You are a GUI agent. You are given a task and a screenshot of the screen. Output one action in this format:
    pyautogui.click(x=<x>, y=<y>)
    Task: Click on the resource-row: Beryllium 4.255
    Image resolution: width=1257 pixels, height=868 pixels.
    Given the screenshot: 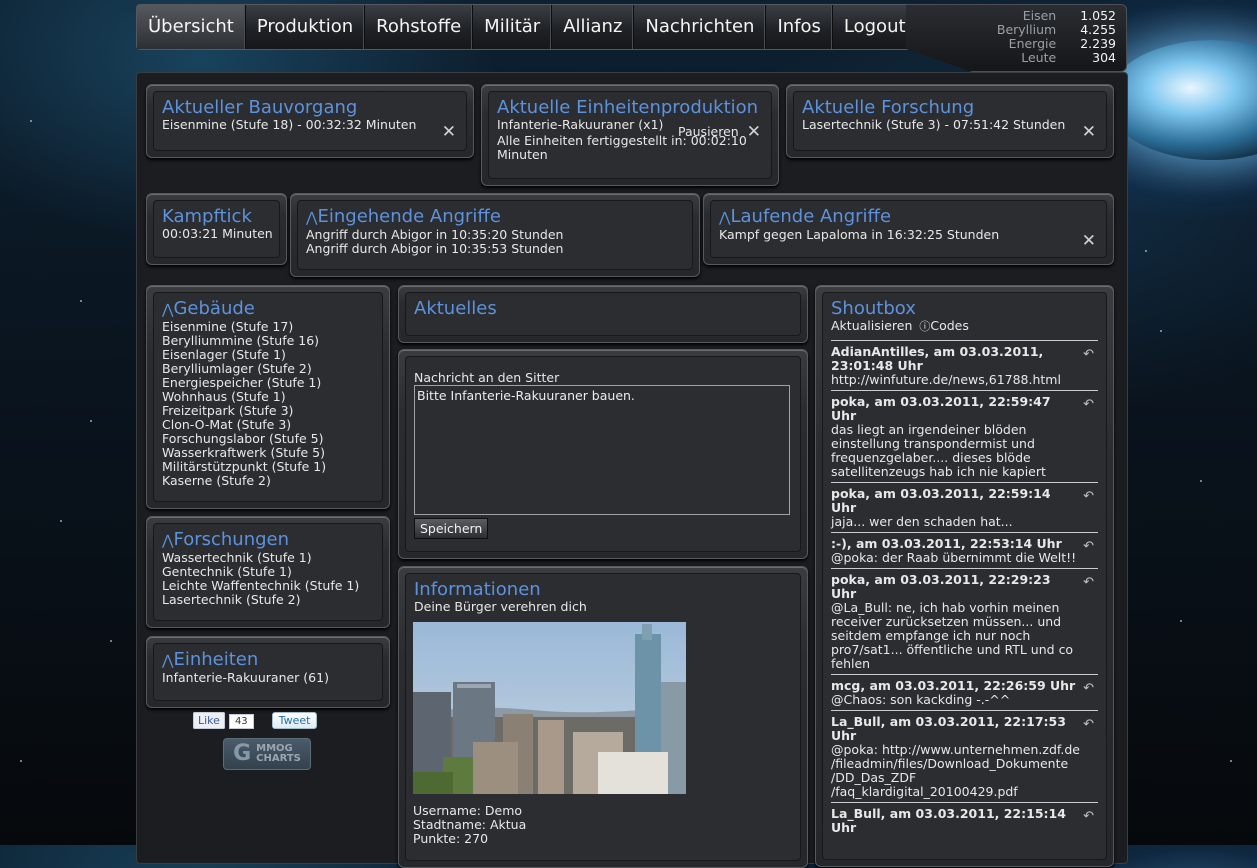 What is the action you would take?
    pyautogui.click(x=1056, y=30)
    